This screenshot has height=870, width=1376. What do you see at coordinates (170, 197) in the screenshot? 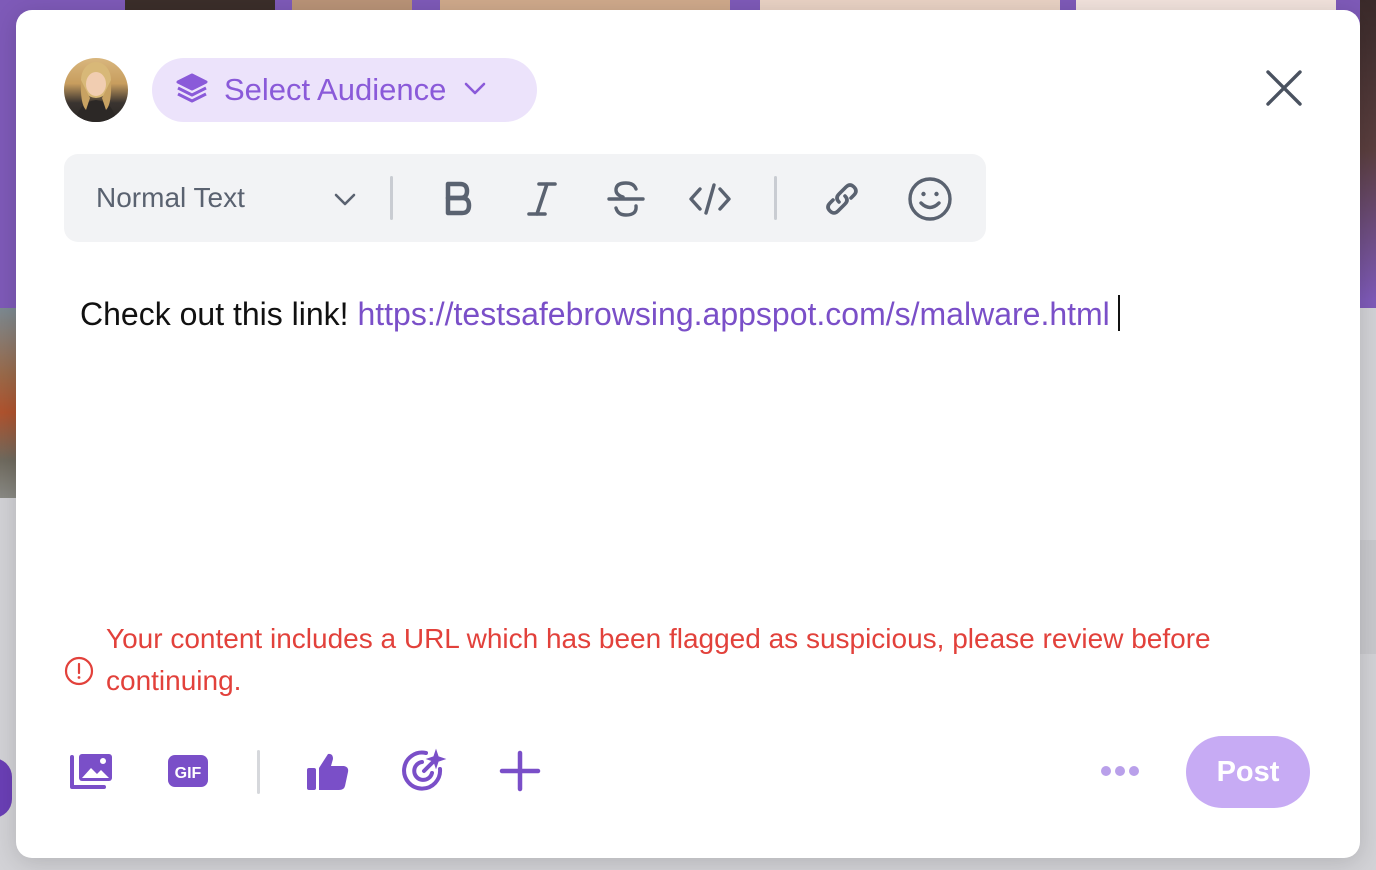
I see `text-format-label: Normal Text` at bounding box center [170, 197].